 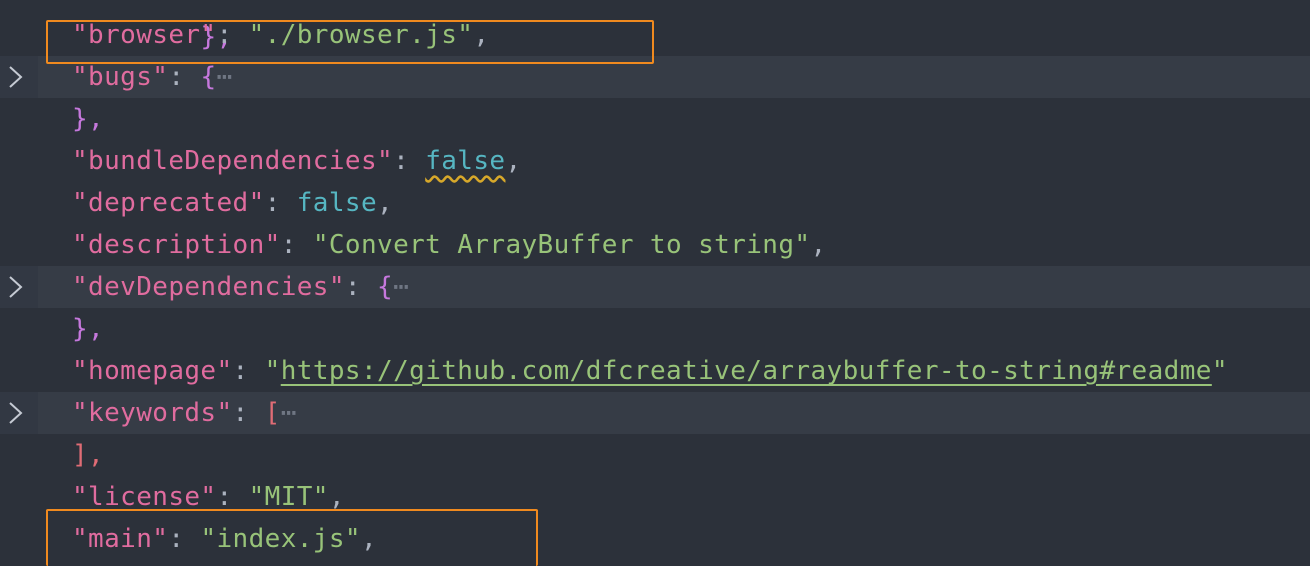 What do you see at coordinates (655, 455) in the screenshot?
I see `code-line-keywords-close: ],` at bounding box center [655, 455].